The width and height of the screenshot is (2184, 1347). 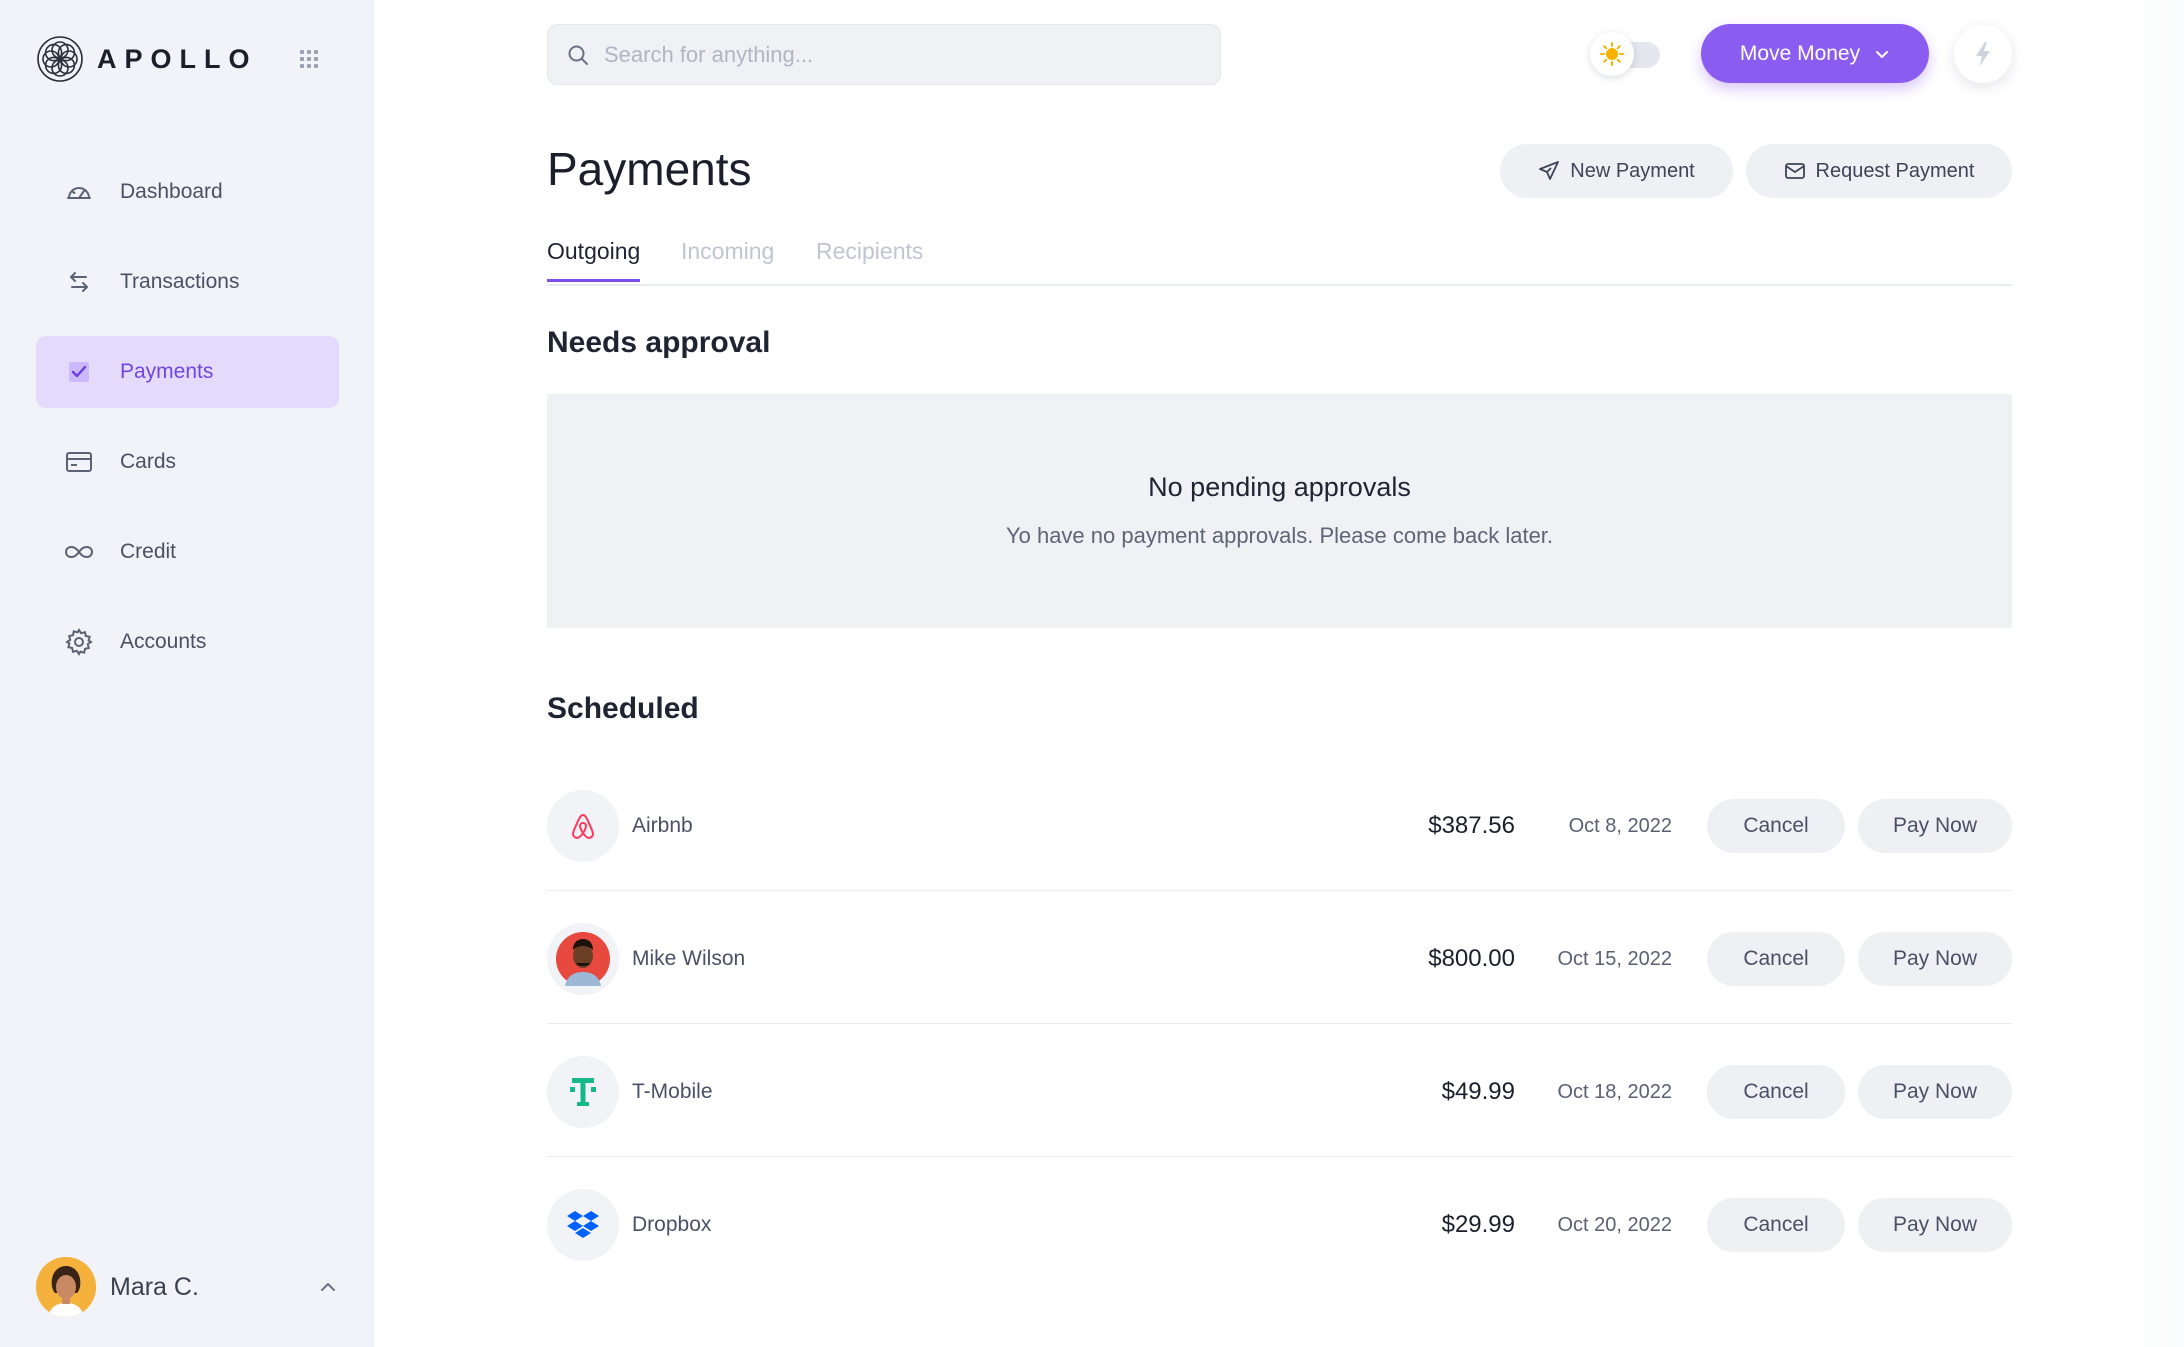 I want to click on search-bar, so click(x=884, y=54).